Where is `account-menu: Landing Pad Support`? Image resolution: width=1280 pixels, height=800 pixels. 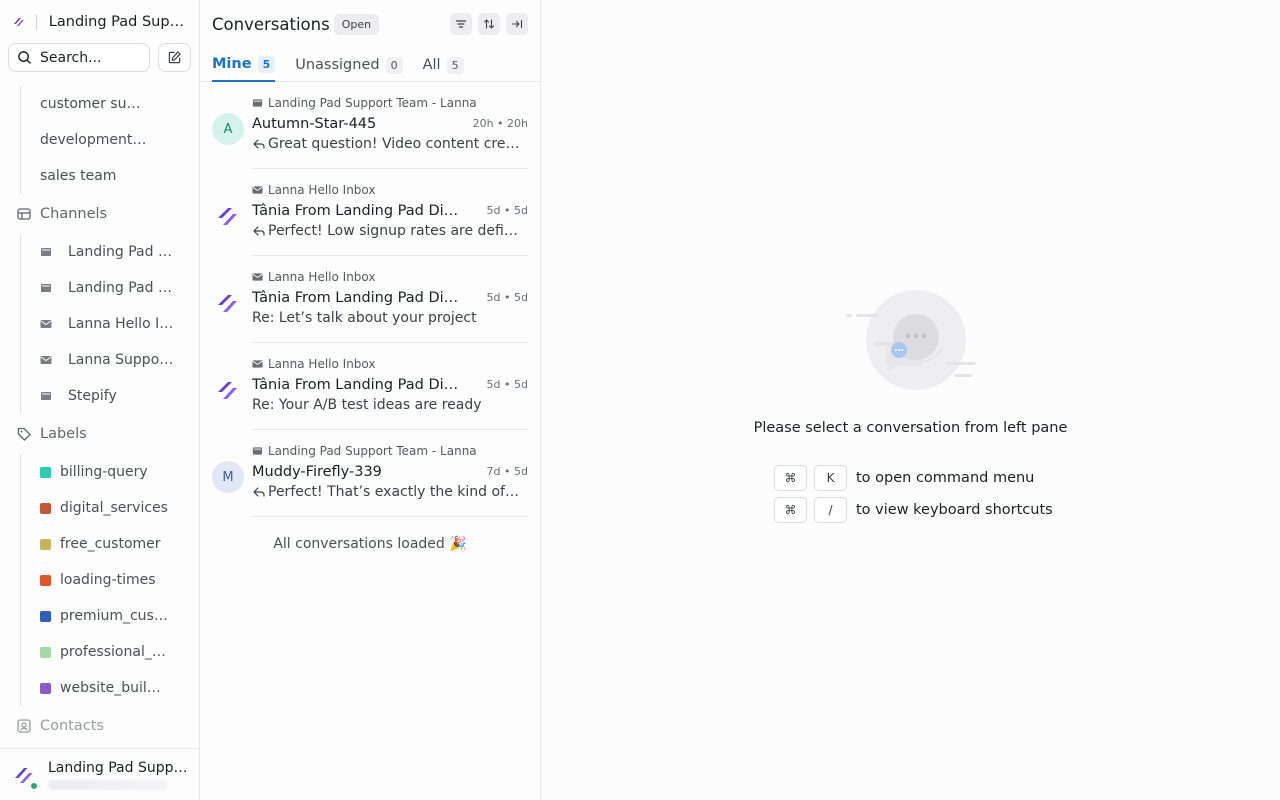
account-menu: Landing Pad Support is located at coordinates (99, 774).